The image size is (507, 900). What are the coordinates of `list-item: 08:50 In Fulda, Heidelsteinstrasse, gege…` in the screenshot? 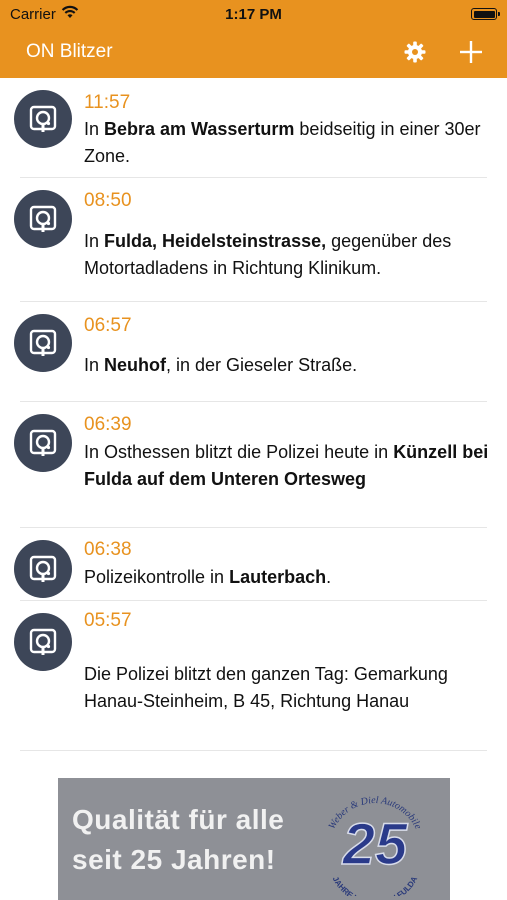 It's located at (253, 240).